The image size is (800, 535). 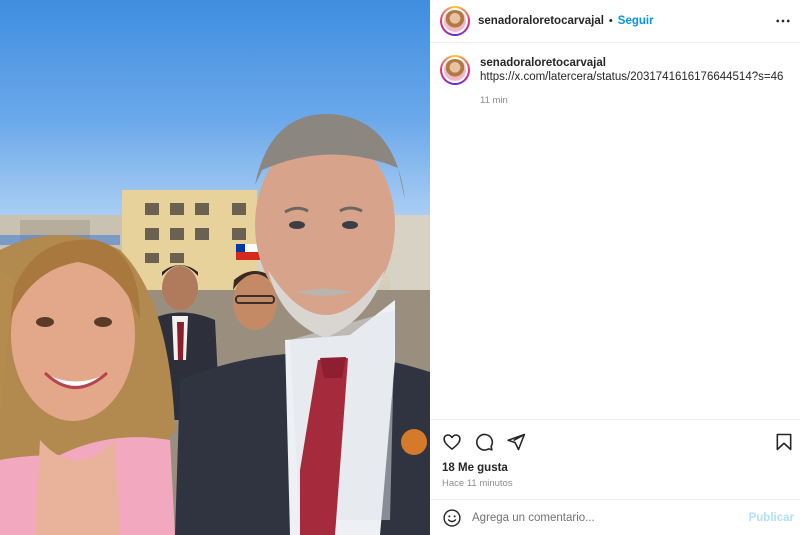 What do you see at coordinates (475, 468) in the screenshot?
I see `likes-count: 18 Me gusta` at bounding box center [475, 468].